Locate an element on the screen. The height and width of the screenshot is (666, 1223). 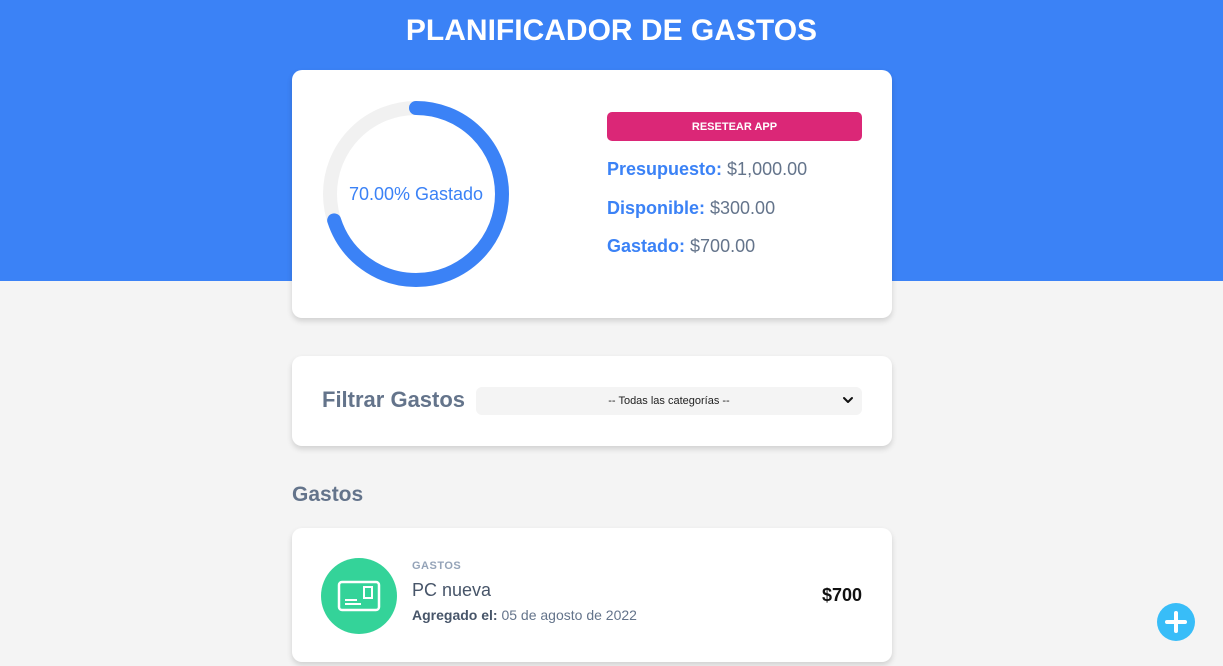
expenses-section-title: Gastos is located at coordinates (328, 494).